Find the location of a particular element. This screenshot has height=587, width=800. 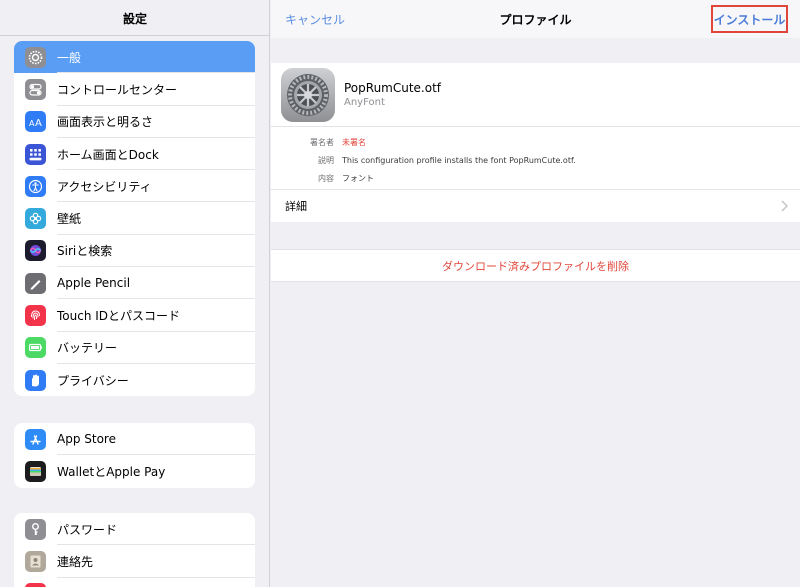

settings-gear-icon is located at coordinates (308, 95).